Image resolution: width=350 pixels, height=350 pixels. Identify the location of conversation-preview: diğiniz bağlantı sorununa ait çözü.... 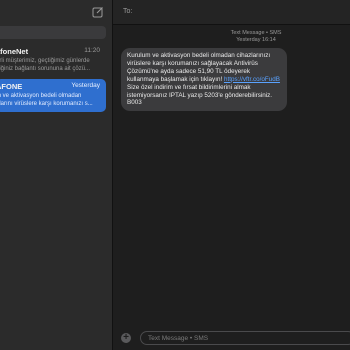
(45, 69).